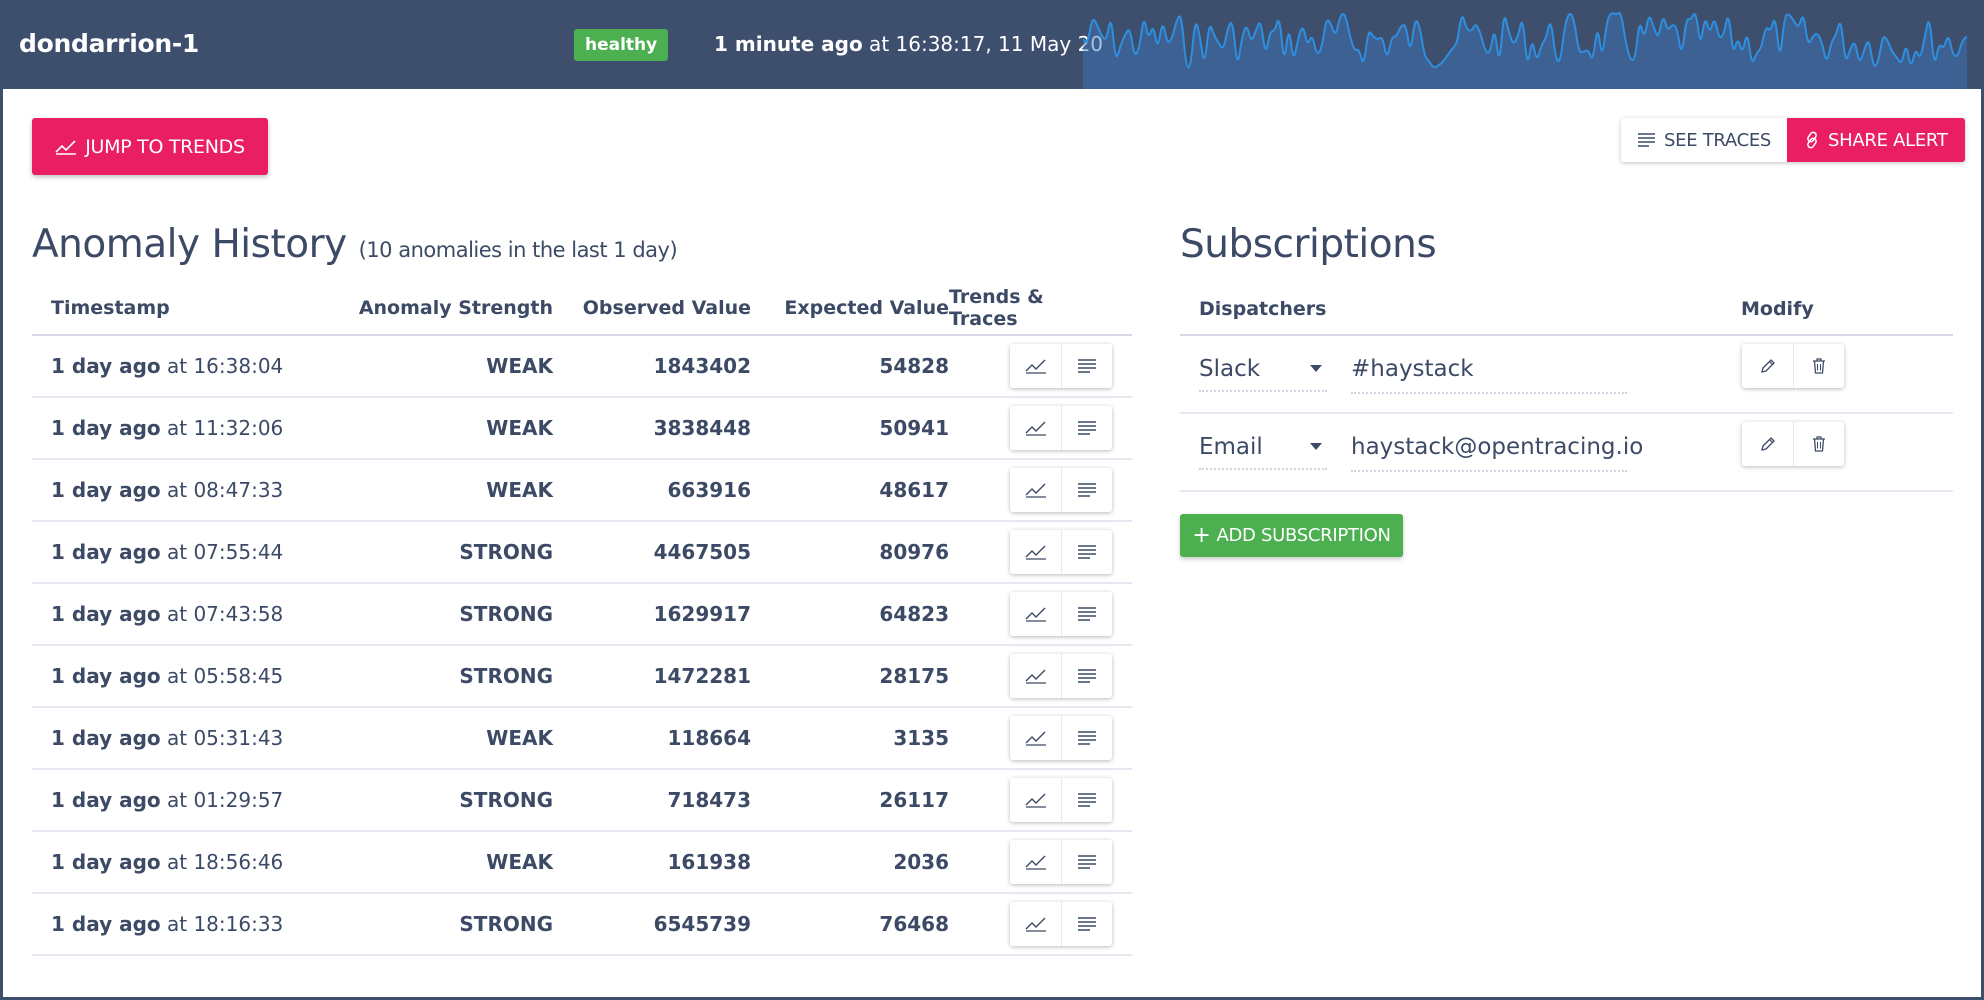 The height and width of the screenshot is (1000, 1984). Describe the element at coordinates (1263, 374) in the screenshot. I see `dispatcher-type-select: Slack` at that location.